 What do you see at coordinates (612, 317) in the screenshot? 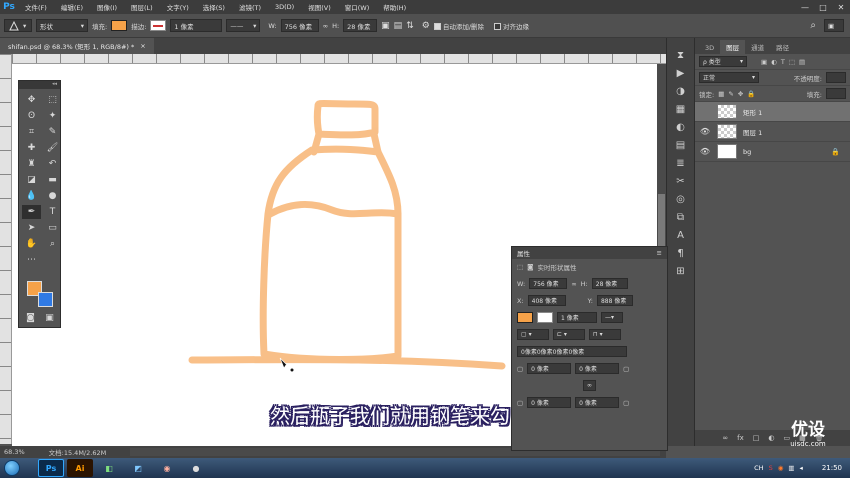
I see `stroke-type-select: —▾` at bounding box center [612, 317].